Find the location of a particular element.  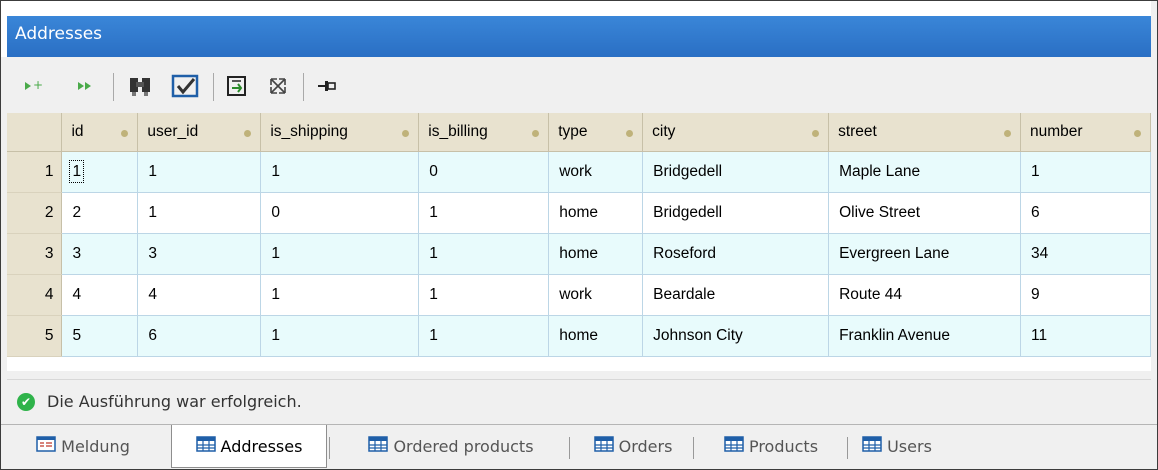

cell-user-id: 6 is located at coordinates (199, 336).